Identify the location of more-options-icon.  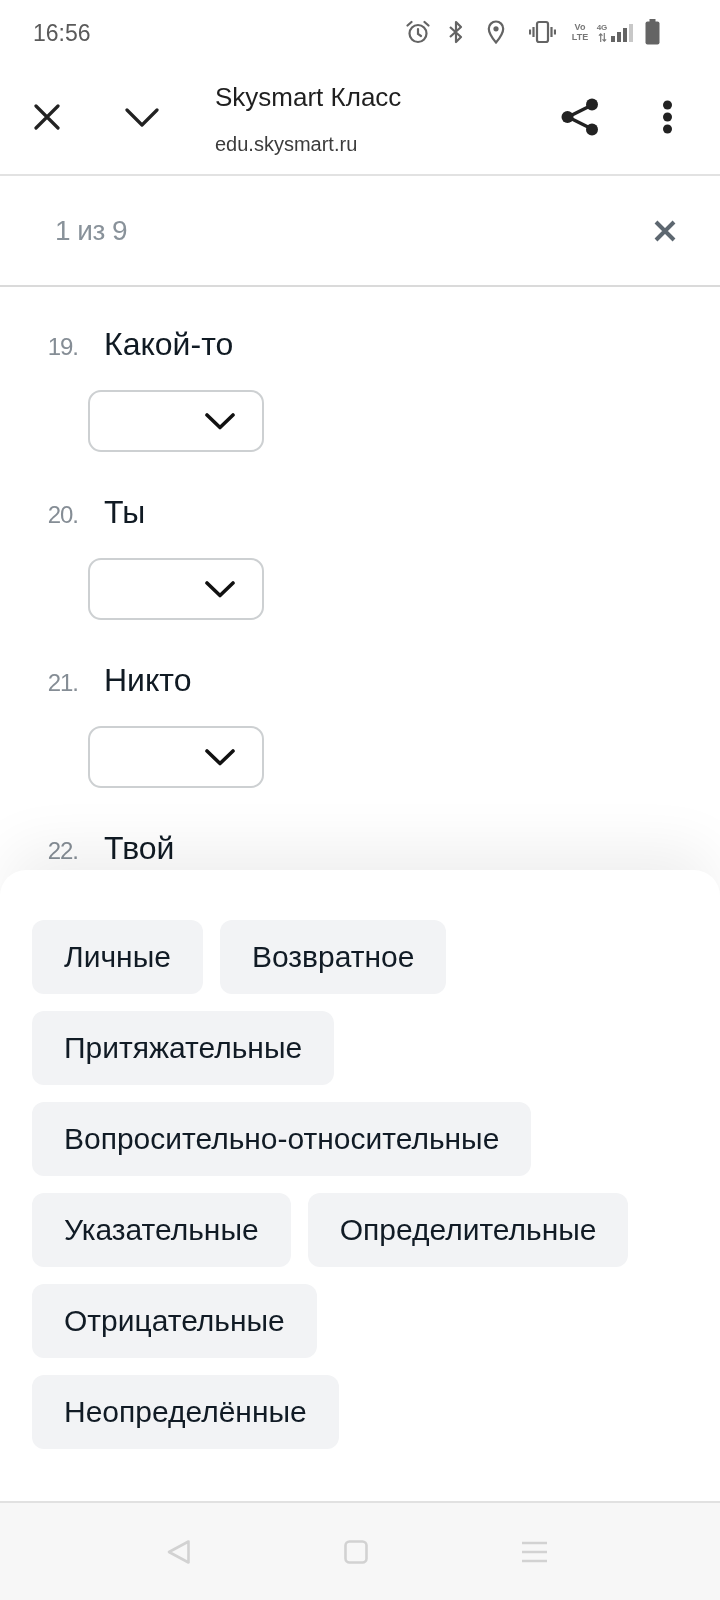
(667, 117).